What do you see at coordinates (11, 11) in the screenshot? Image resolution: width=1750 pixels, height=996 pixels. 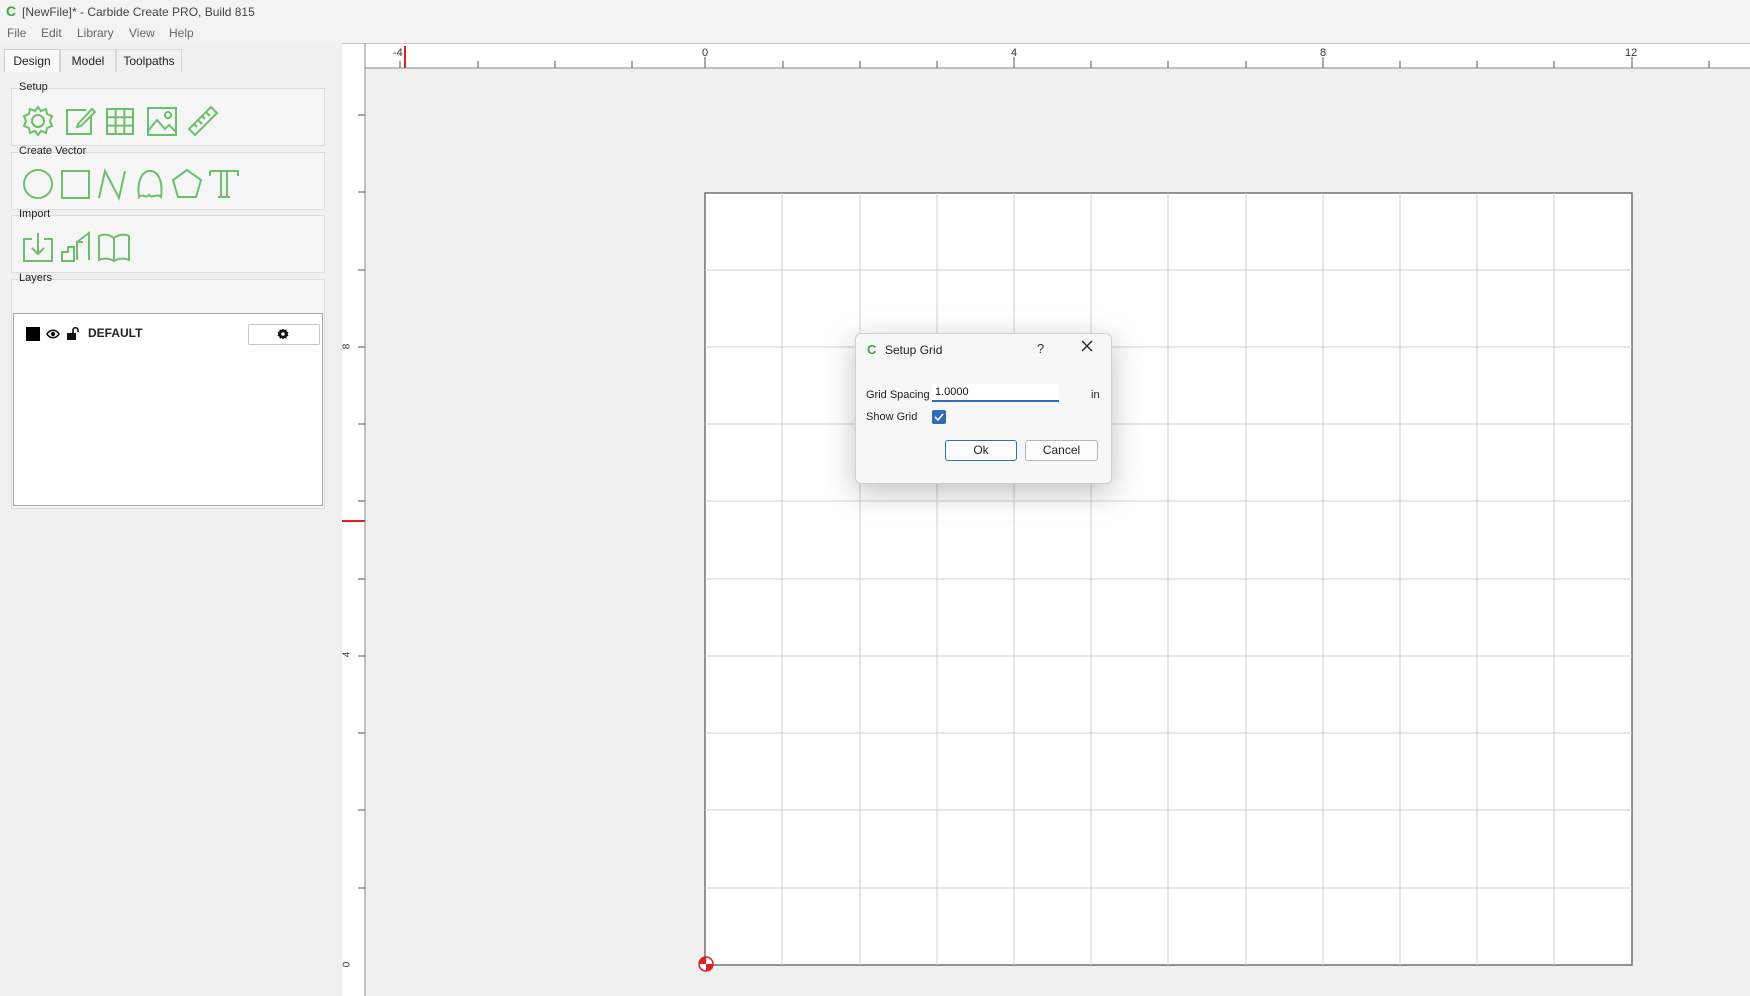 I see `app-logo-icon: C` at bounding box center [11, 11].